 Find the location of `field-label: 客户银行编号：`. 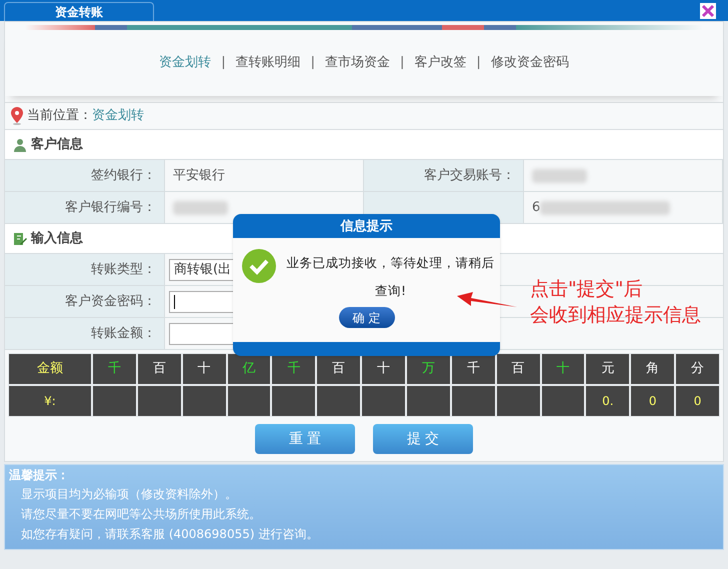

field-label: 客户银行编号： is located at coordinates (110, 207).